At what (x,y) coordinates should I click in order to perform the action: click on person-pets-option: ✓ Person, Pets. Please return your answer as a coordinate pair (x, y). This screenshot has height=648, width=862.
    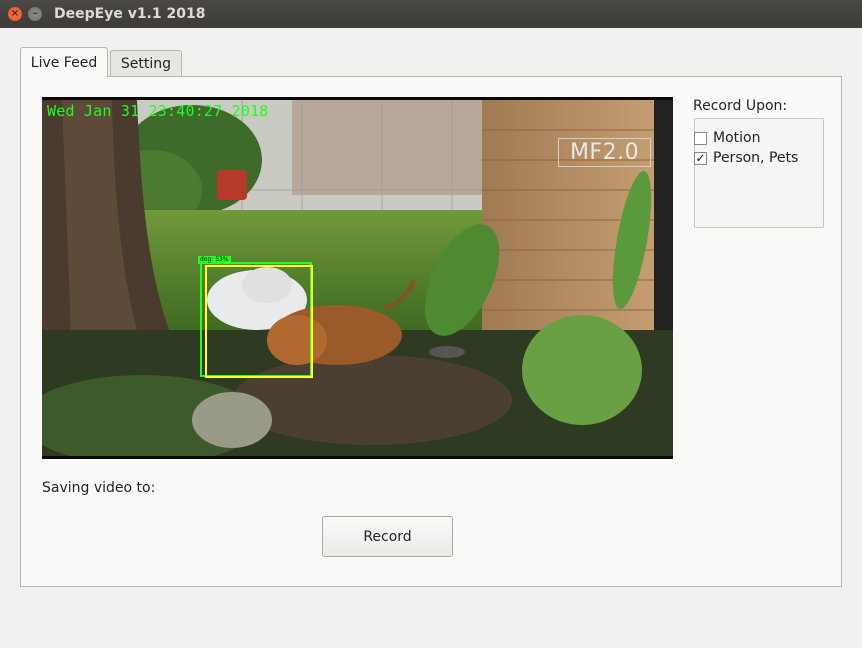
    Looking at the image, I should click on (746, 158).